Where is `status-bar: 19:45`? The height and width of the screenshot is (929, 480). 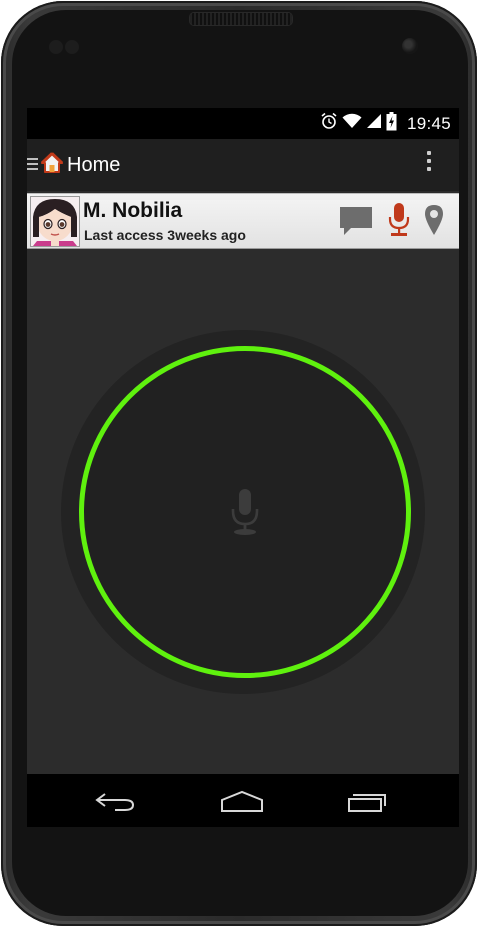
status-bar: 19:45 is located at coordinates (243, 123).